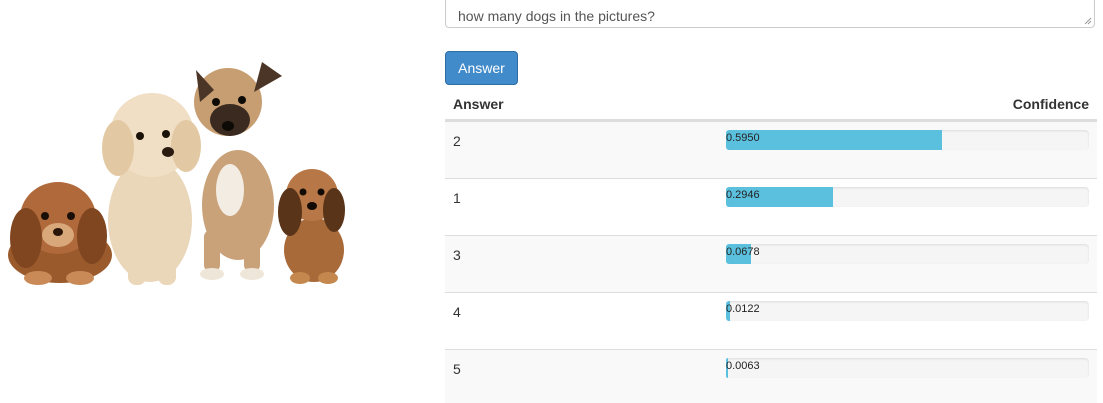 The width and height of the screenshot is (1103, 403). What do you see at coordinates (907, 140) in the screenshot?
I see `confidence-bar: 0.5950` at bounding box center [907, 140].